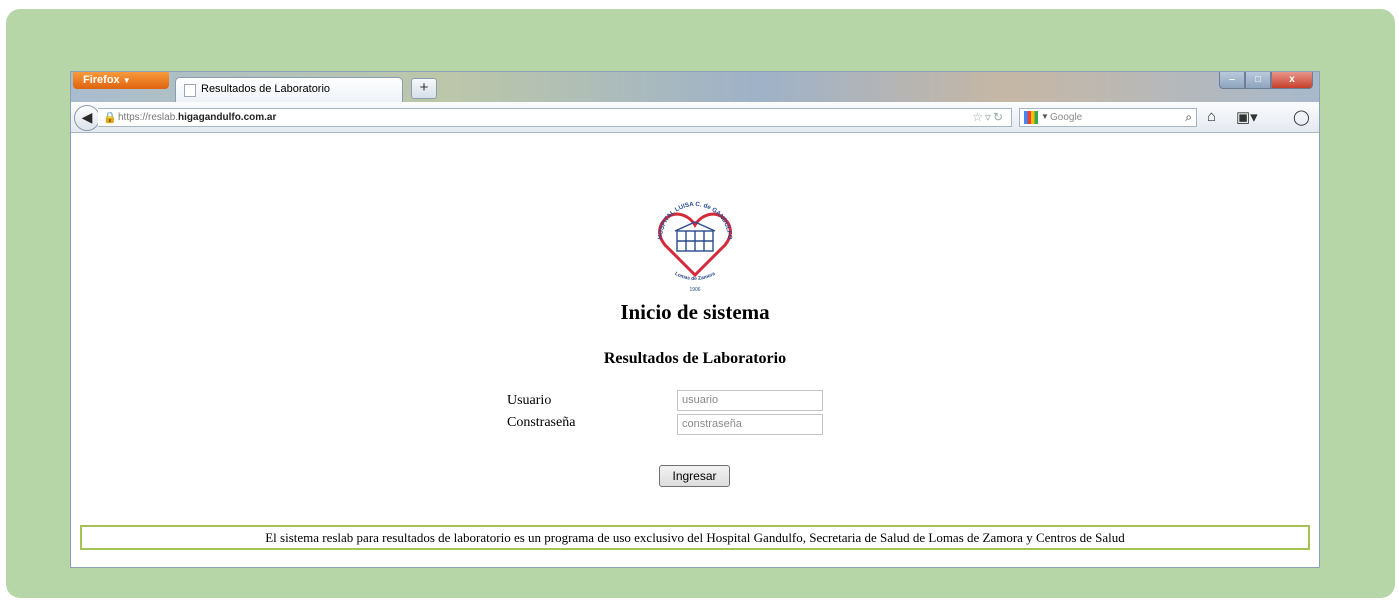 This screenshot has height=602, width=1399. Describe the element at coordinates (1258, 80) in the screenshot. I see `maximize-button: □` at that location.